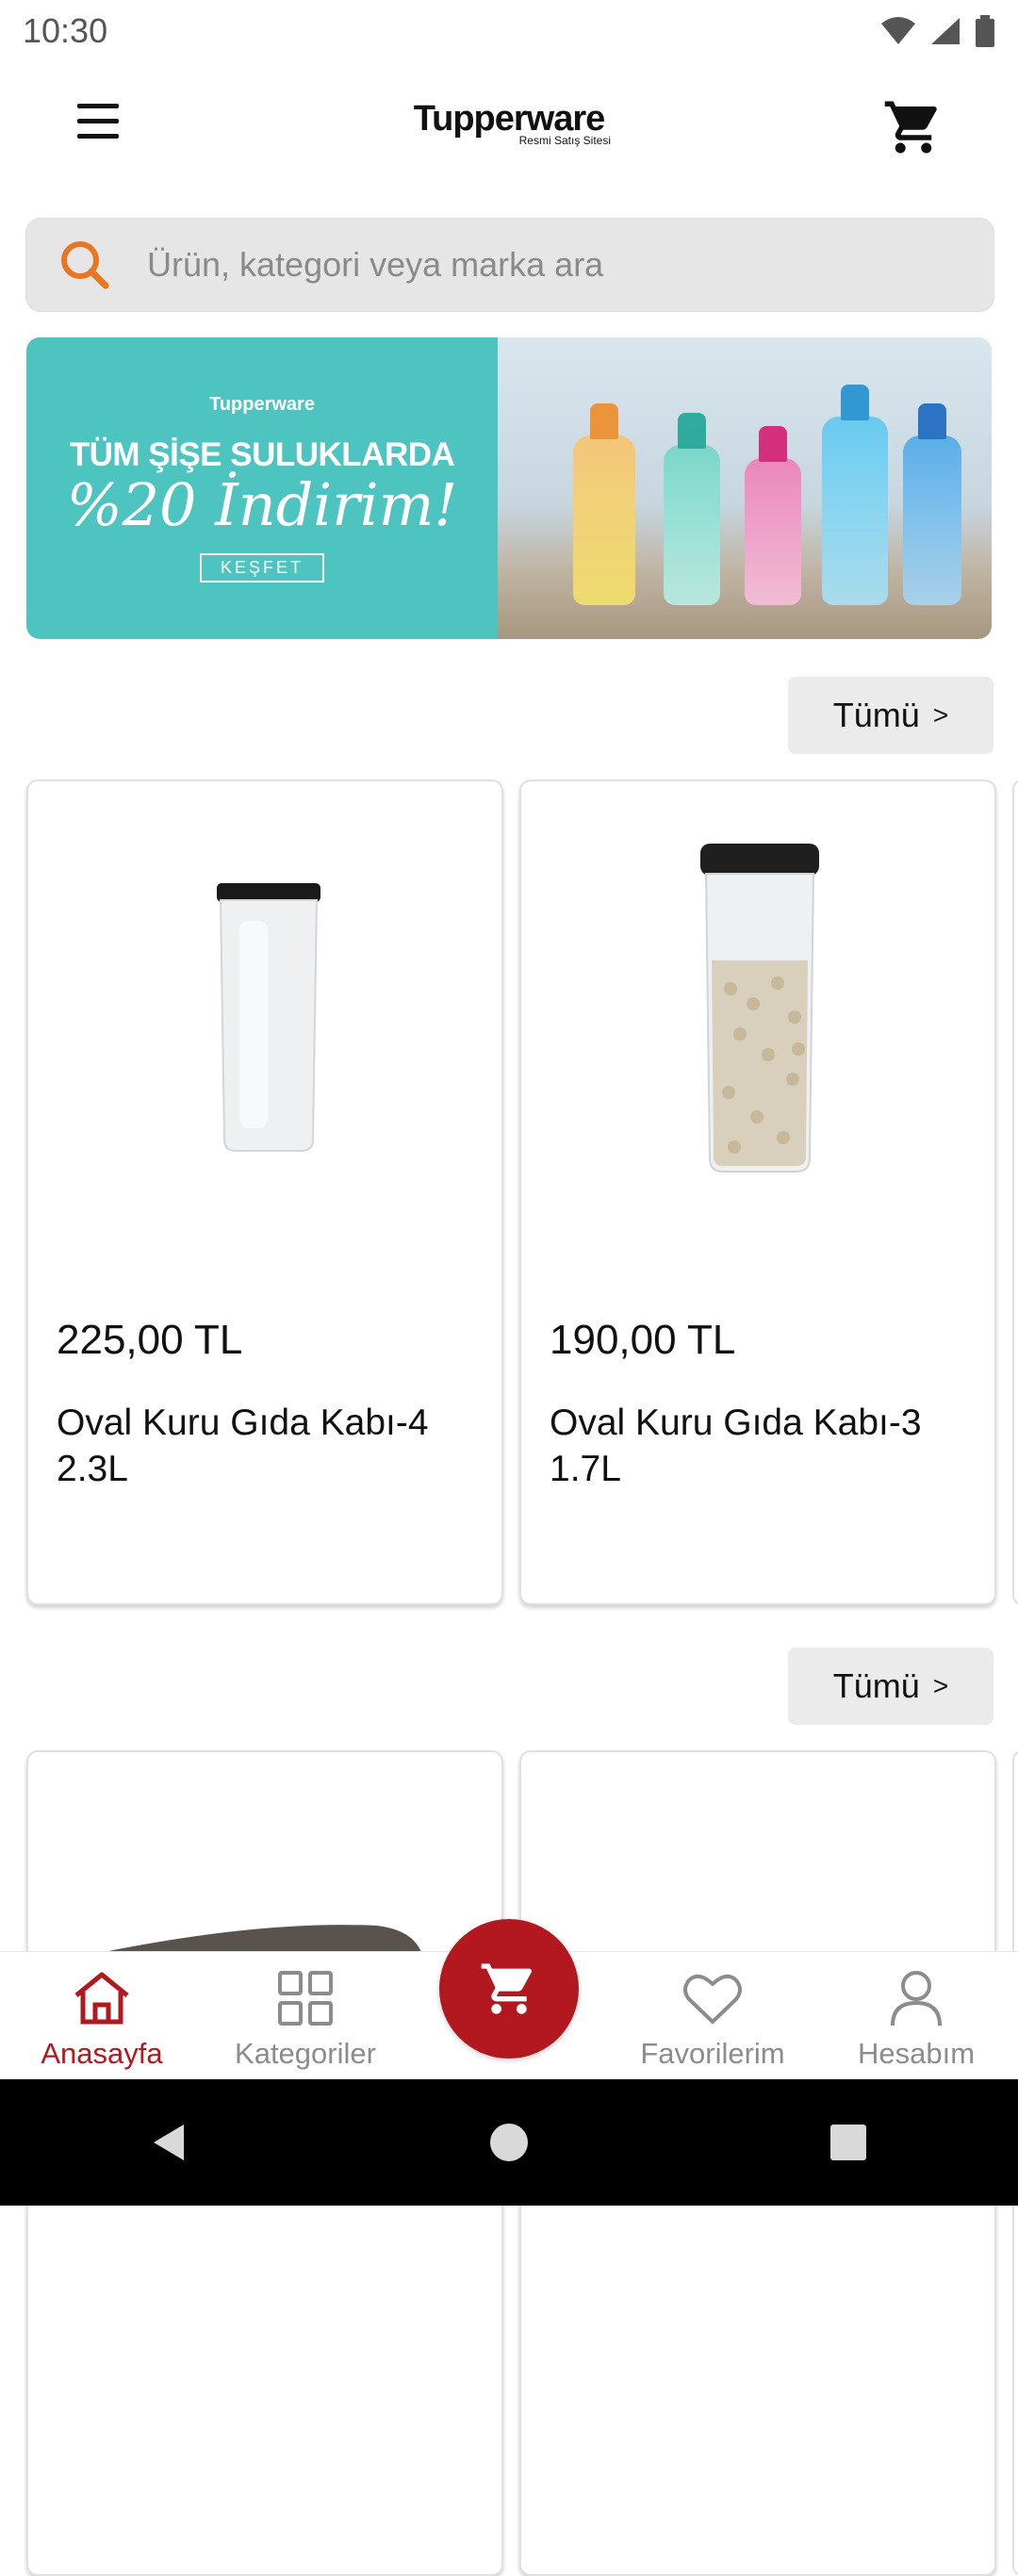 This screenshot has height=2576, width=1018. I want to click on home-icon, so click(101, 1999).